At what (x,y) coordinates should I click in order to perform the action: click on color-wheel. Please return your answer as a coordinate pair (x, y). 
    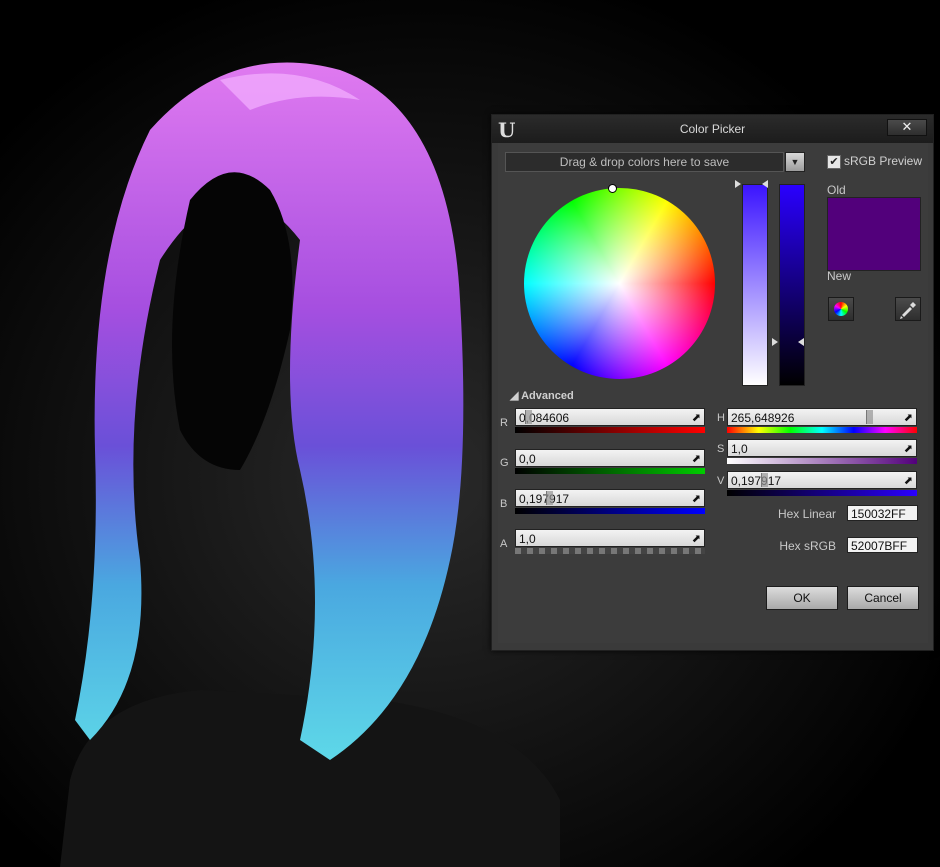
    Looking at the image, I should click on (619, 283).